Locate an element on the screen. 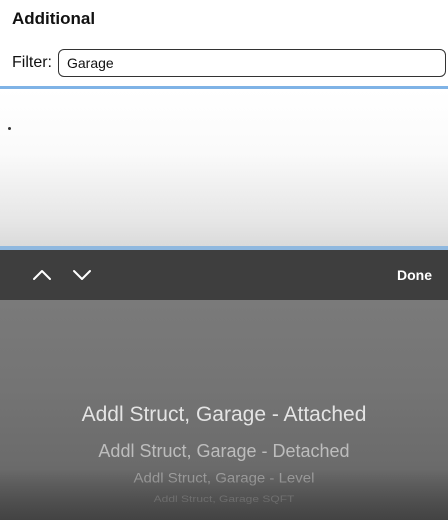 The width and height of the screenshot is (448, 520). done-button: Done is located at coordinates (414, 275).